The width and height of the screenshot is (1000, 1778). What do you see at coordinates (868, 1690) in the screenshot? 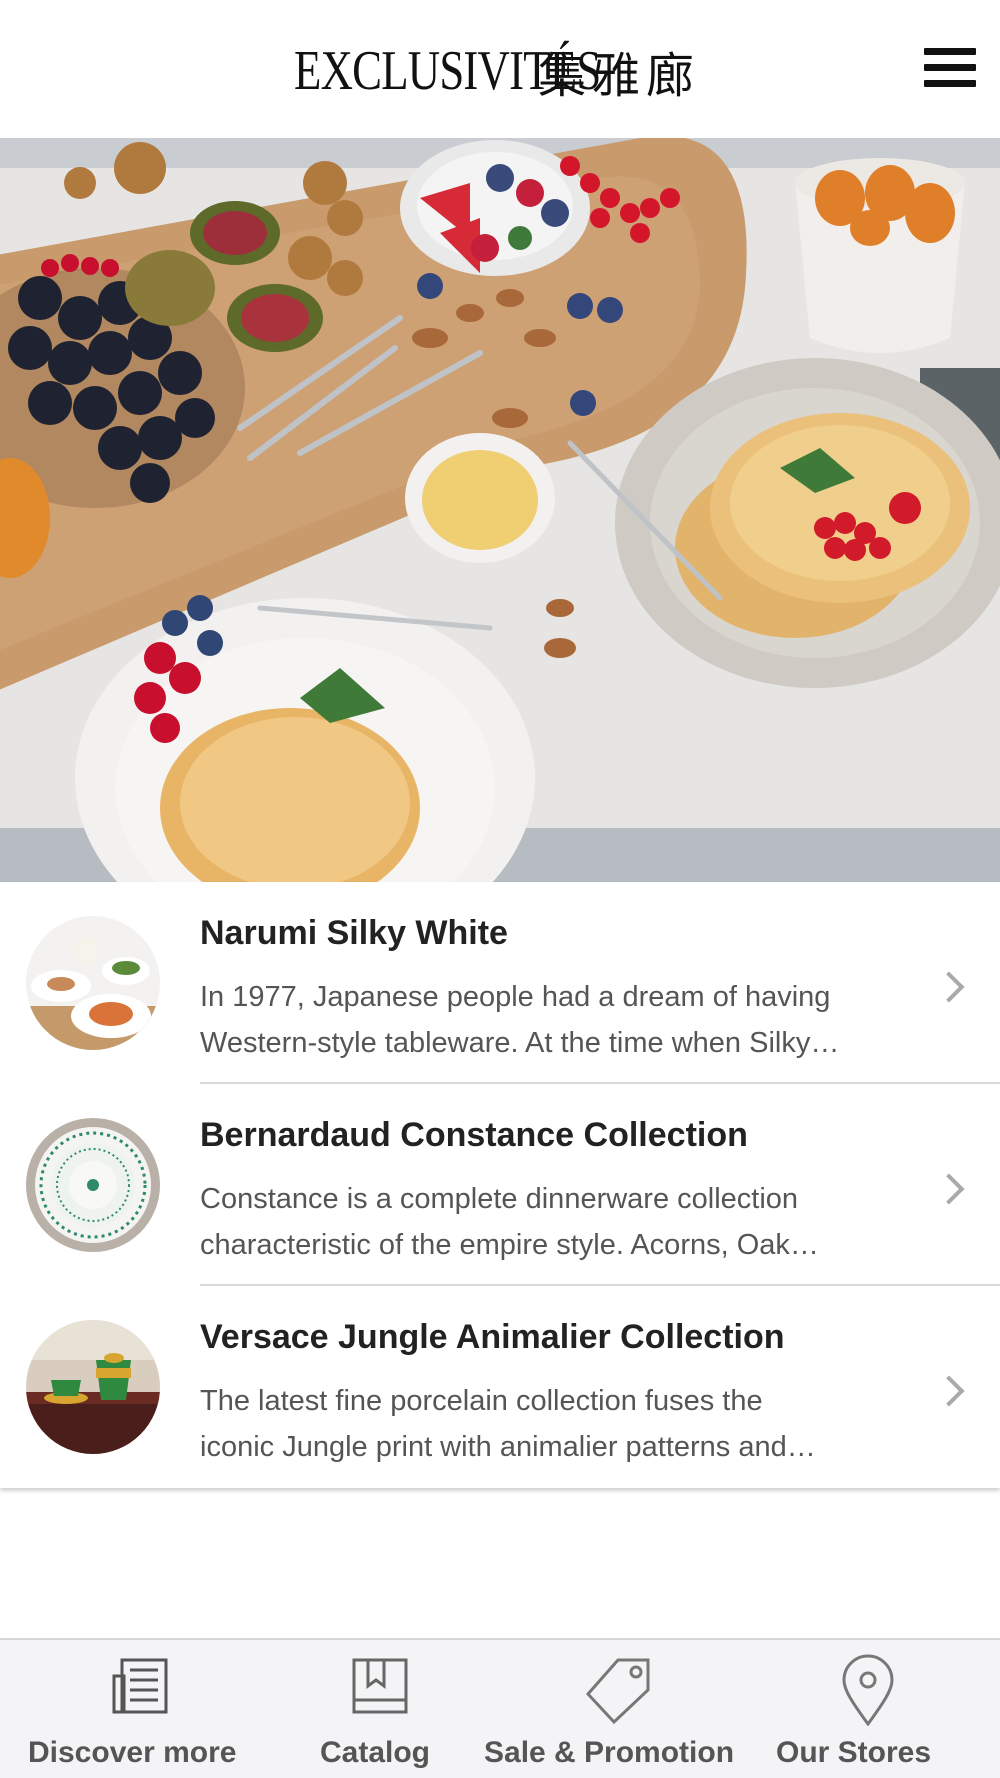
I see `location-pin-icon` at bounding box center [868, 1690].